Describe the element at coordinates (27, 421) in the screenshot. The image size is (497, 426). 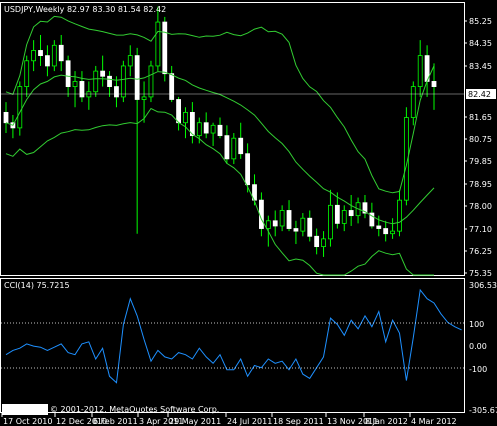
I see `time-tick-label: 17 Oct 2010` at that location.